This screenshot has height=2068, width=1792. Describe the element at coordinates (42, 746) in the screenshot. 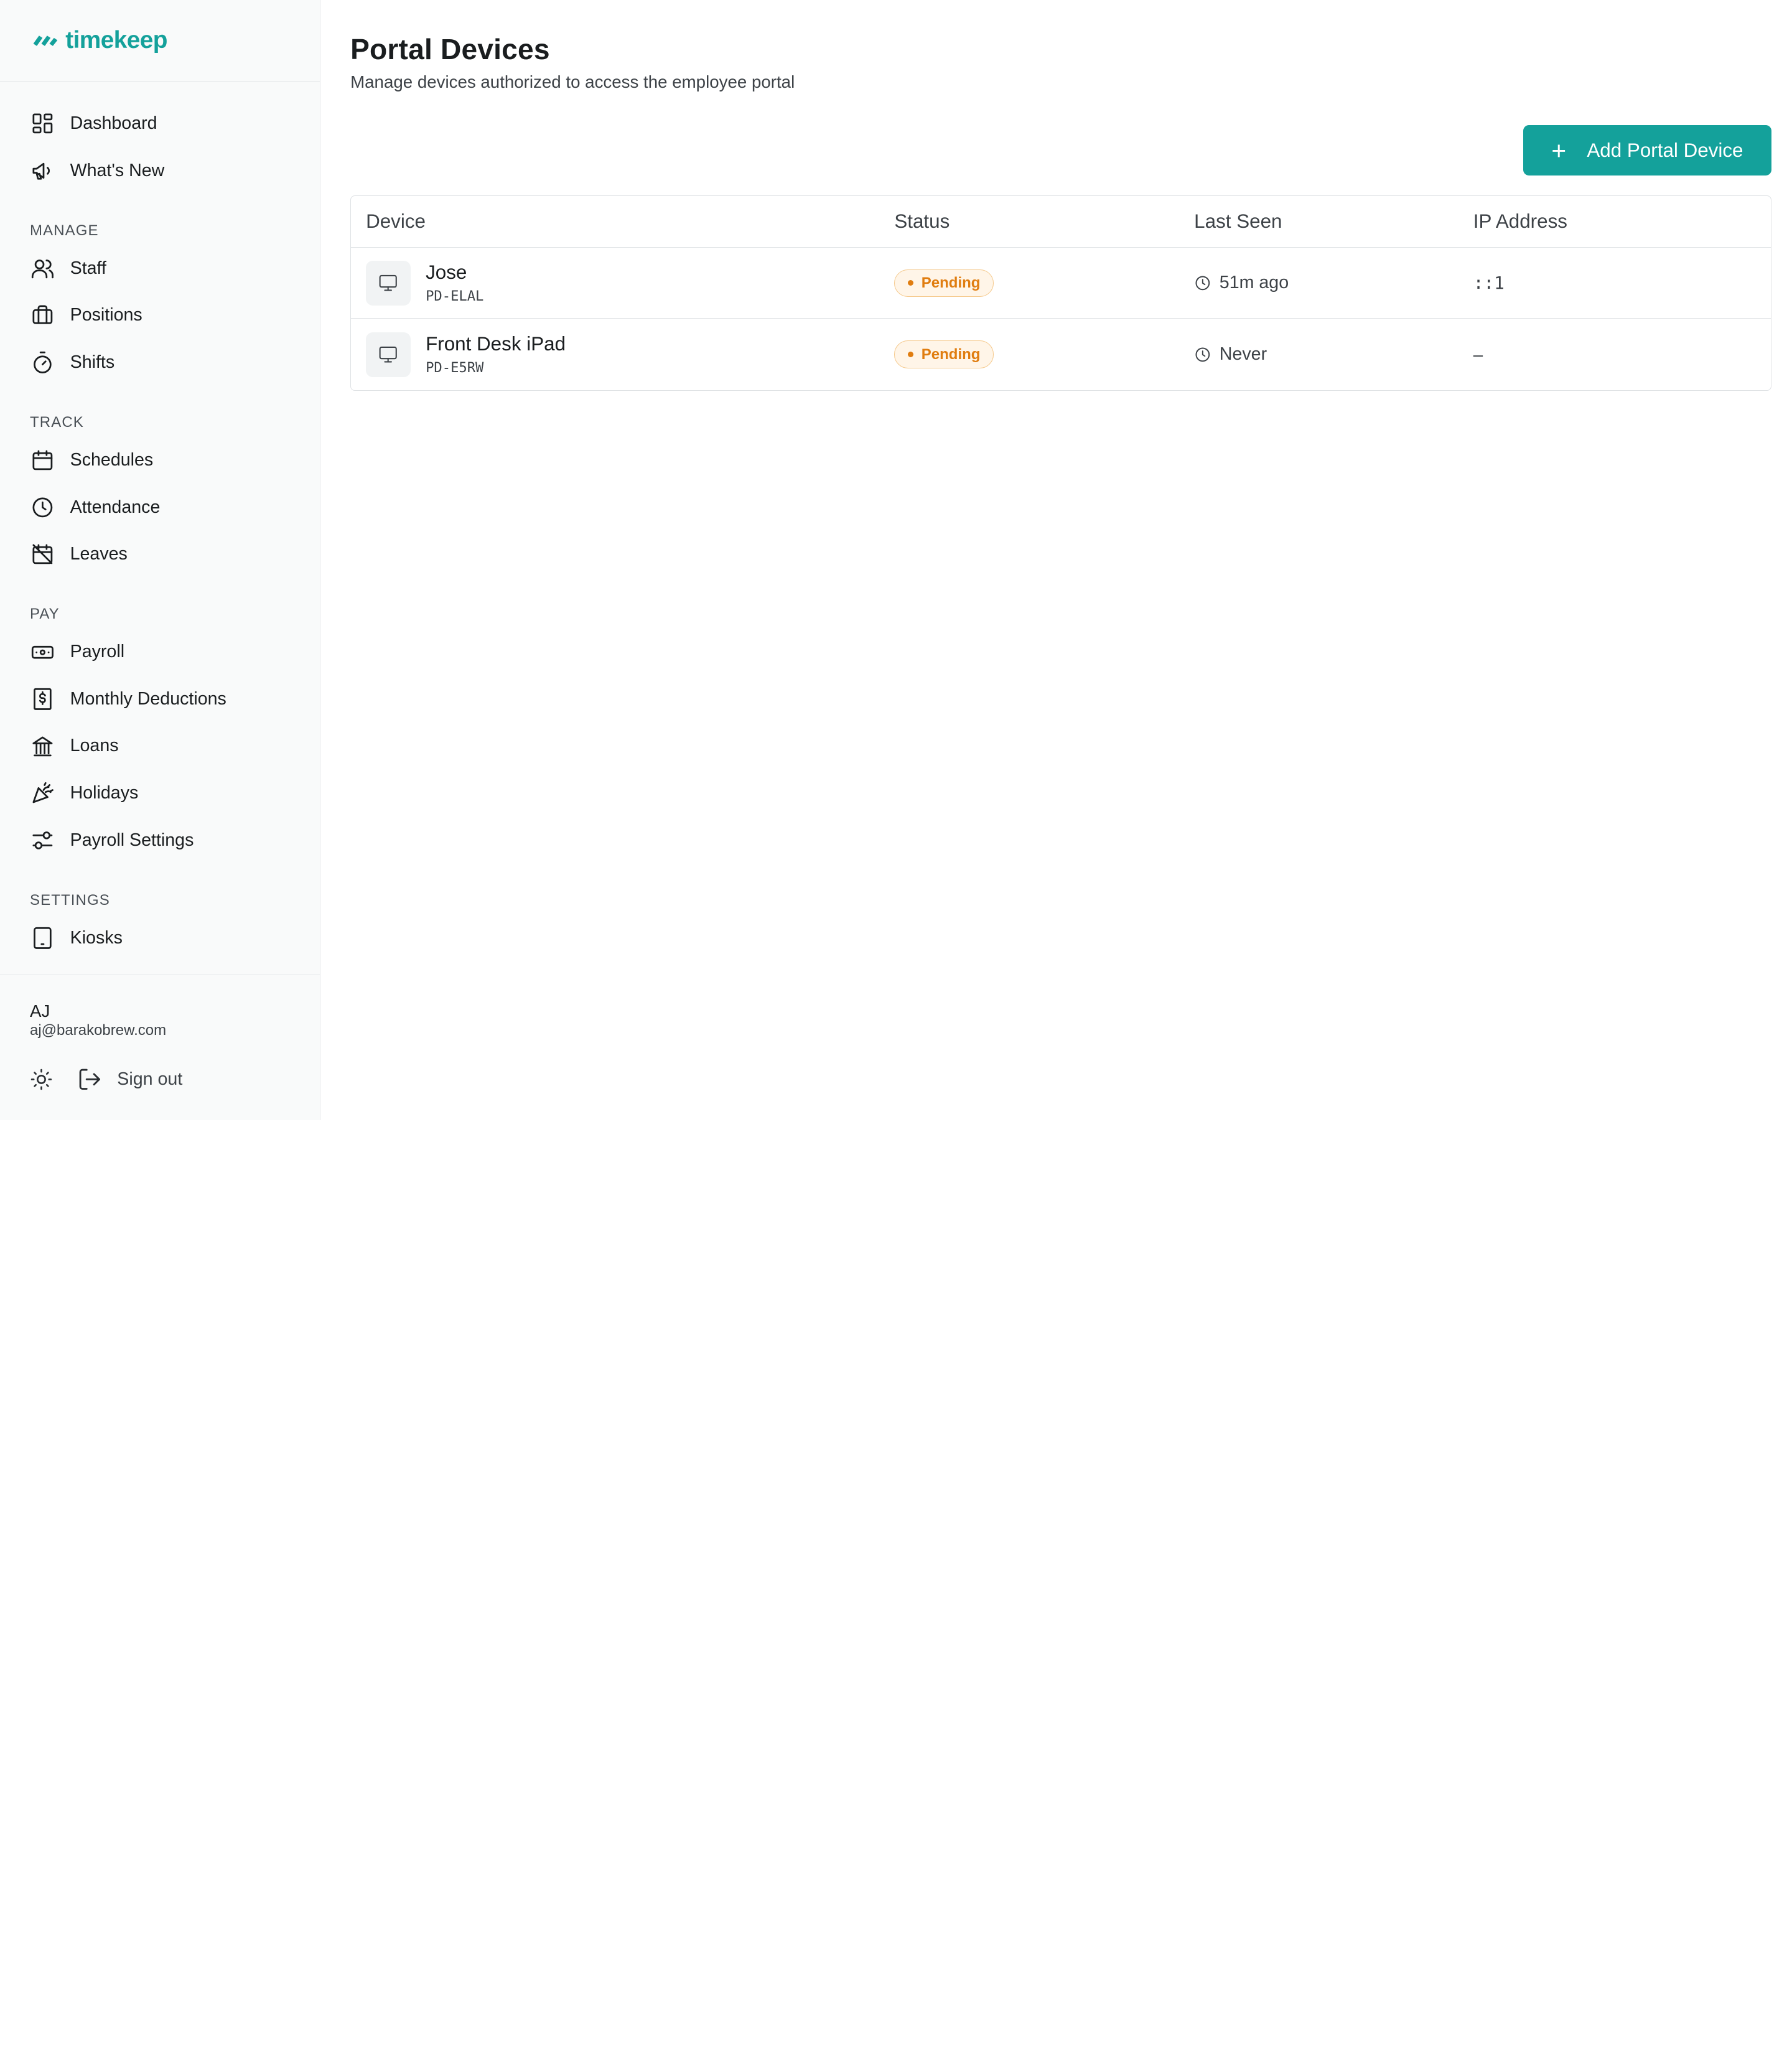

I see `bank-icon` at that location.